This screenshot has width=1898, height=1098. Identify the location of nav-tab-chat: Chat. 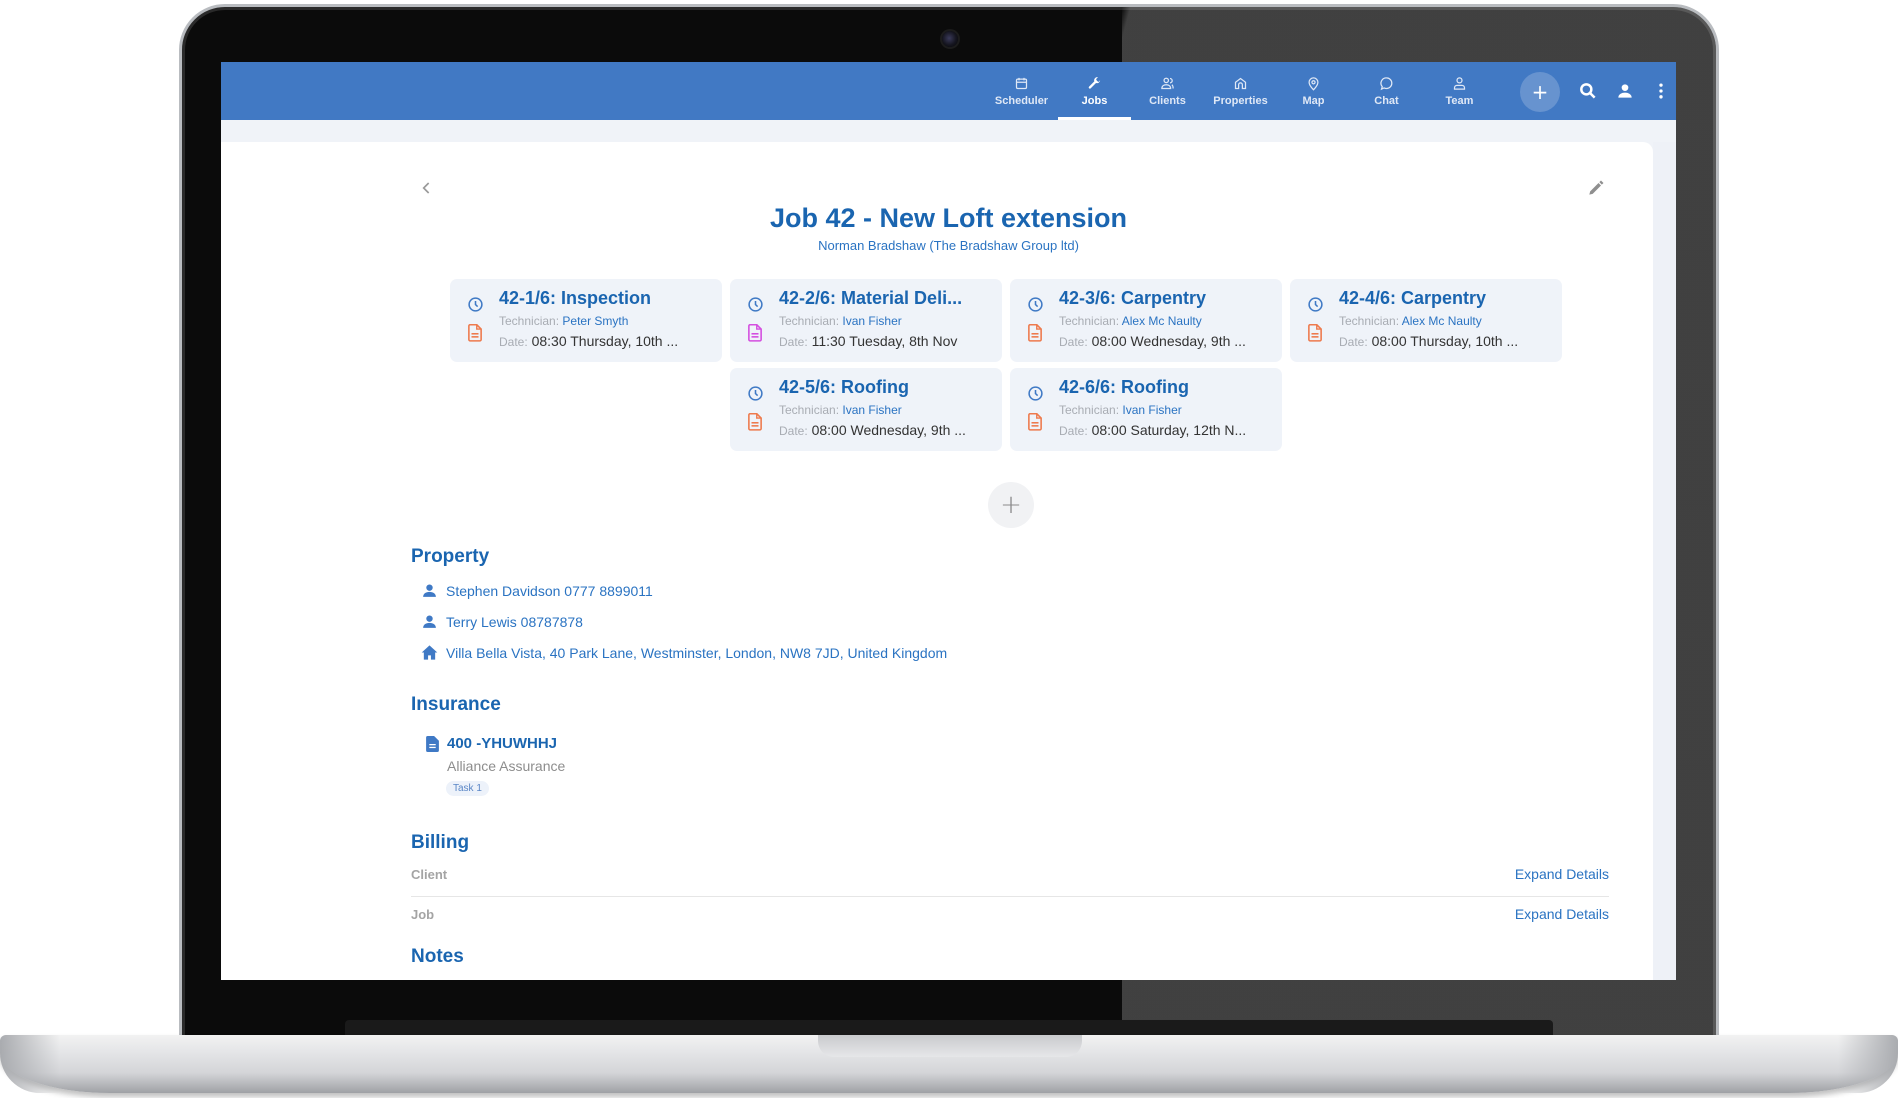
(1386, 91).